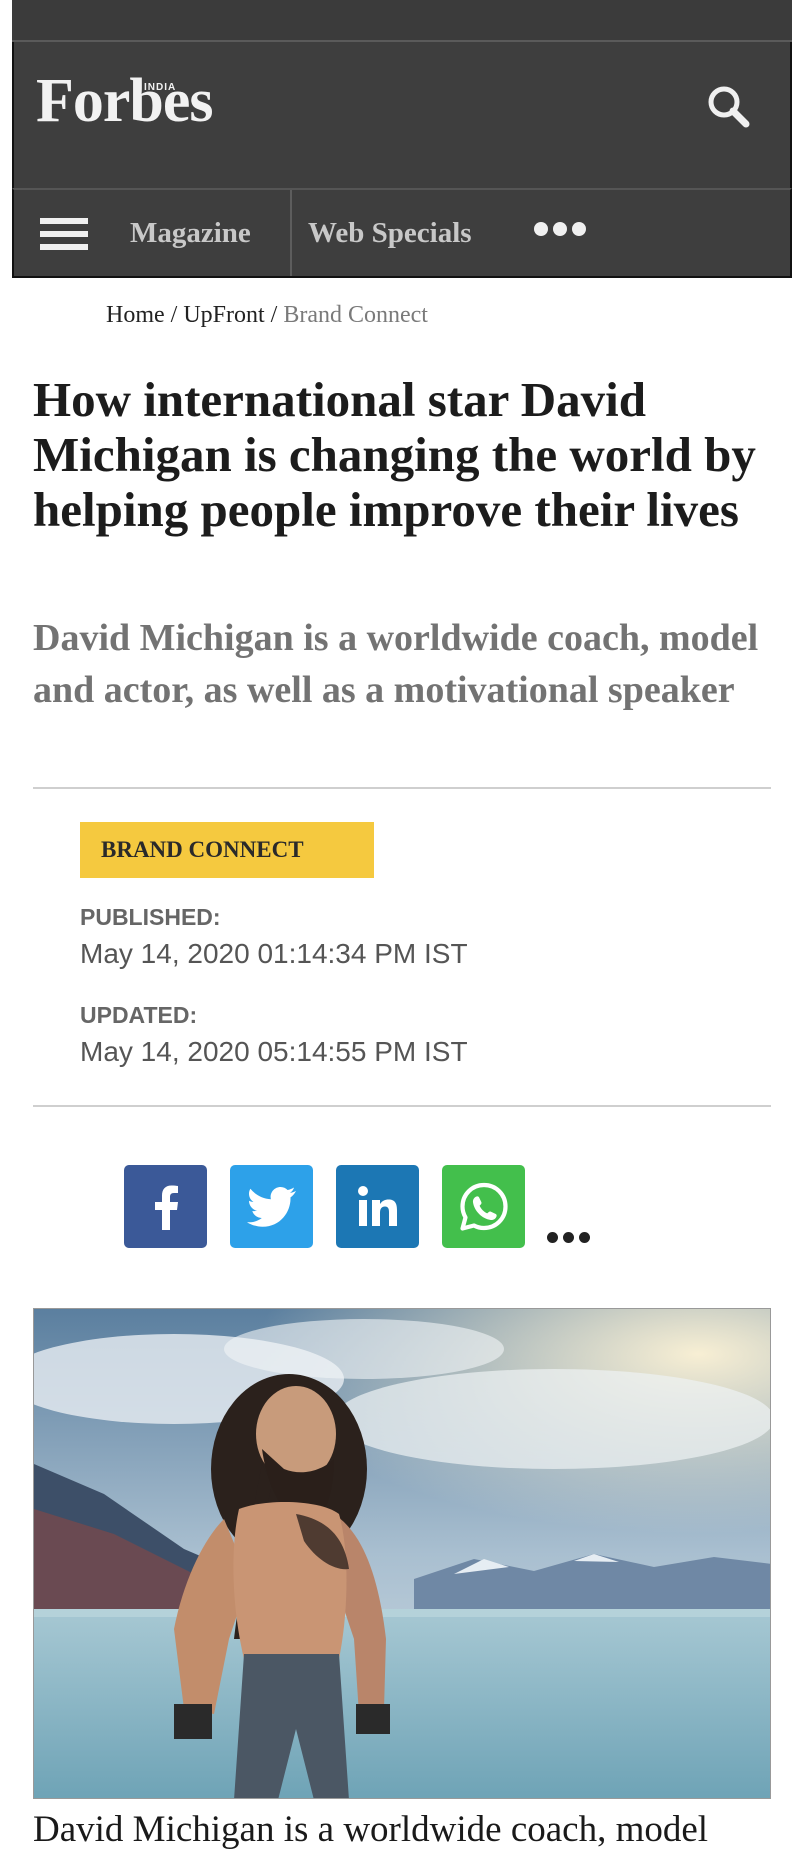 The width and height of the screenshot is (803, 1866). What do you see at coordinates (64, 236) in the screenshot?
I see `hamburger-menu-icon` at bounding box center [64, 236].